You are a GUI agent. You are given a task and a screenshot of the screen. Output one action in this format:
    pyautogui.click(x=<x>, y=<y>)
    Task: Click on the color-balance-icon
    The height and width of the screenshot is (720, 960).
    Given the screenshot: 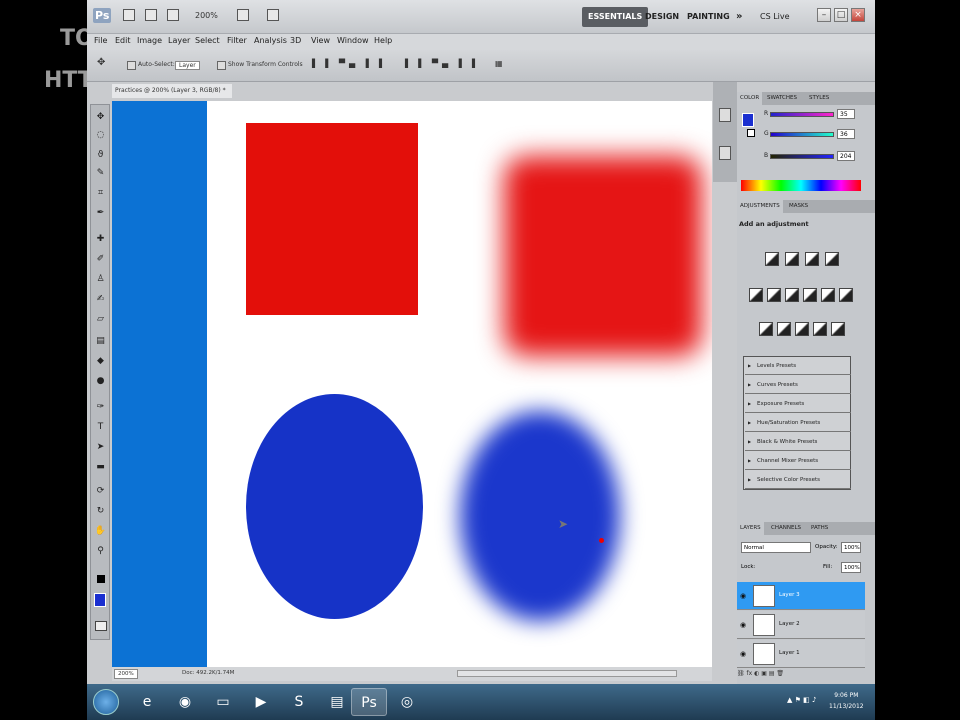 What is the action you would take?
    pyautogui.click(x=792, y=295)
    